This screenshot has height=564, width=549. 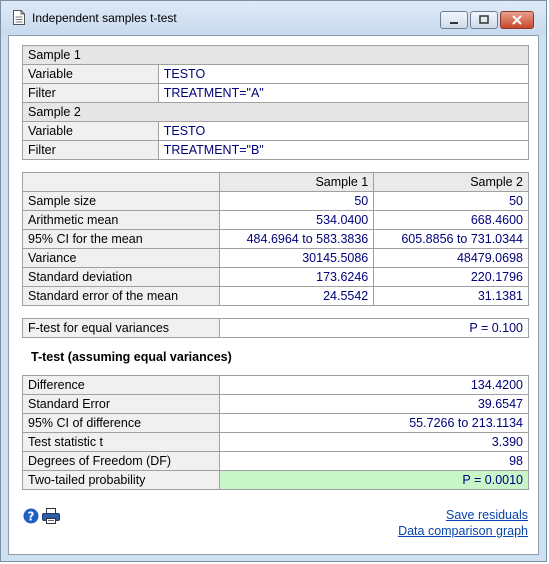 What do you see at coordinates (121, 239) in the screenshot?
I see `row-label: 95% CI for the mean` at bounding box center [121, 239].